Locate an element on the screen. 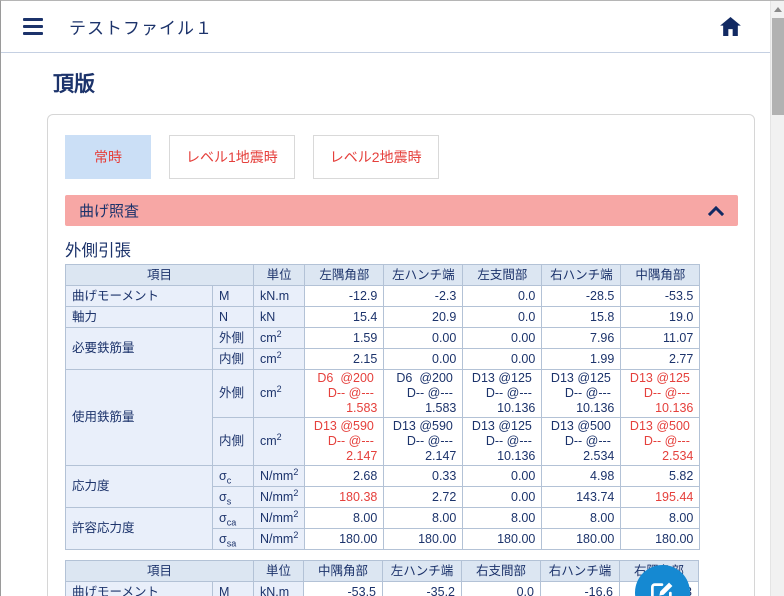 Image resolution: width=784 pixels, height=596 pixels. table-row: 必要鉄筋量 外側 cm2 1.59 0.00 0.00 7.96 11.07 is located at coordinates (383, 348).